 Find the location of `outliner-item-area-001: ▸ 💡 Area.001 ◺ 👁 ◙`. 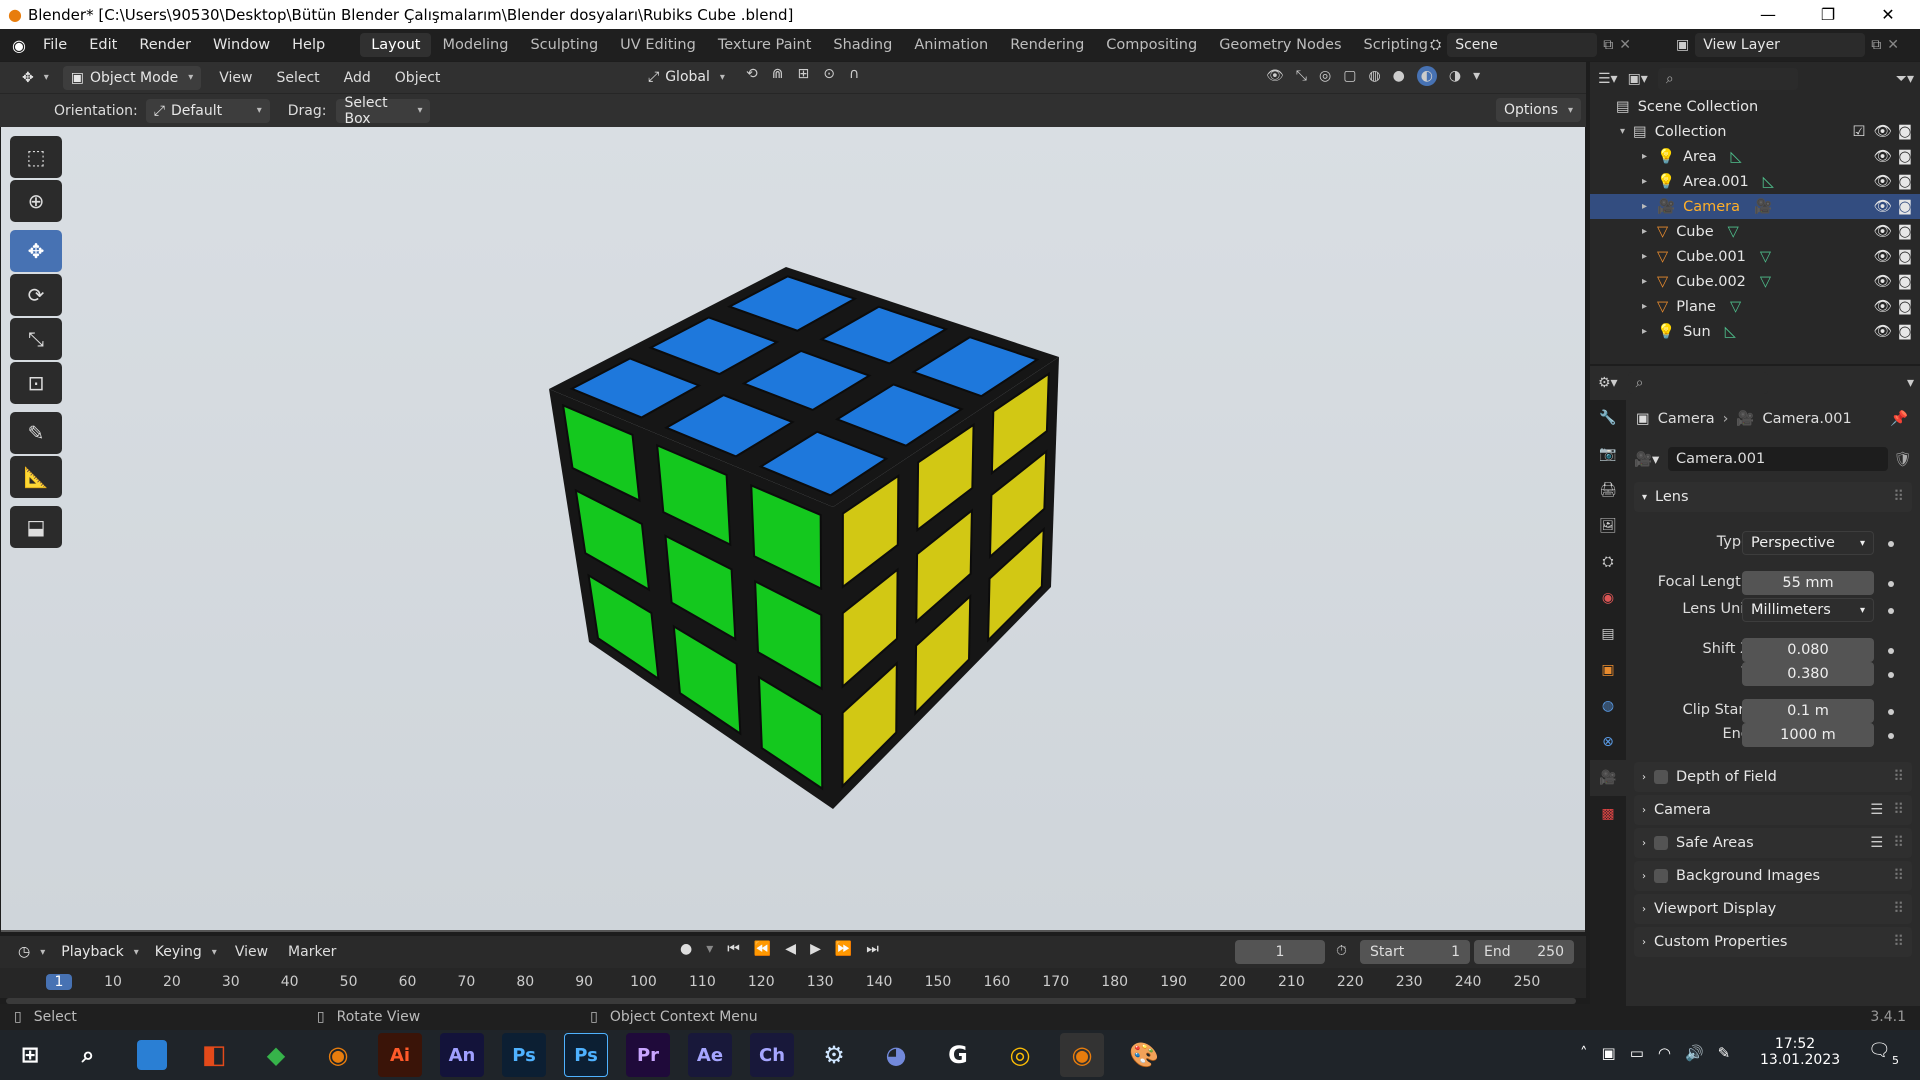

outliner-item-area-001: ▸ 💡 Area.001 ◺ 👁 ◙ is located at coordinates (1755, 181).